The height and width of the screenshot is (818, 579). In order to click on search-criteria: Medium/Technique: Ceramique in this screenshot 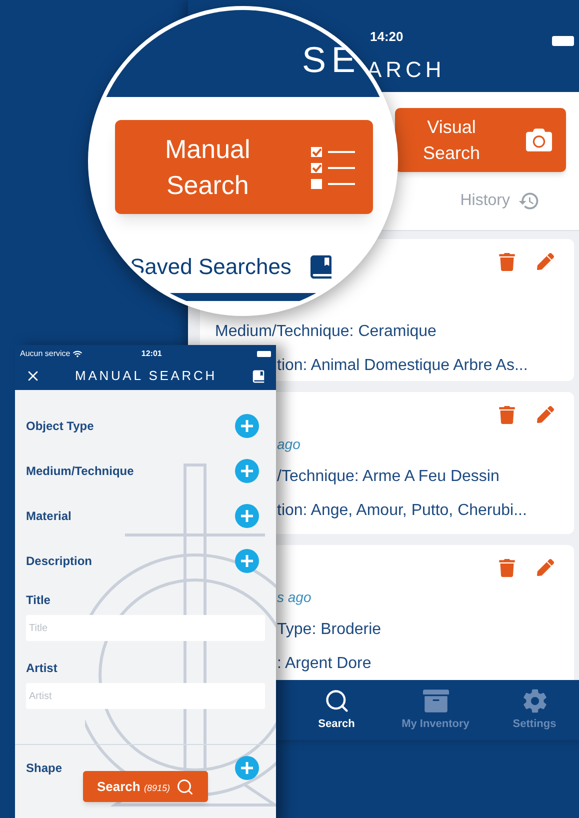, I will do `click(325, 332)`.